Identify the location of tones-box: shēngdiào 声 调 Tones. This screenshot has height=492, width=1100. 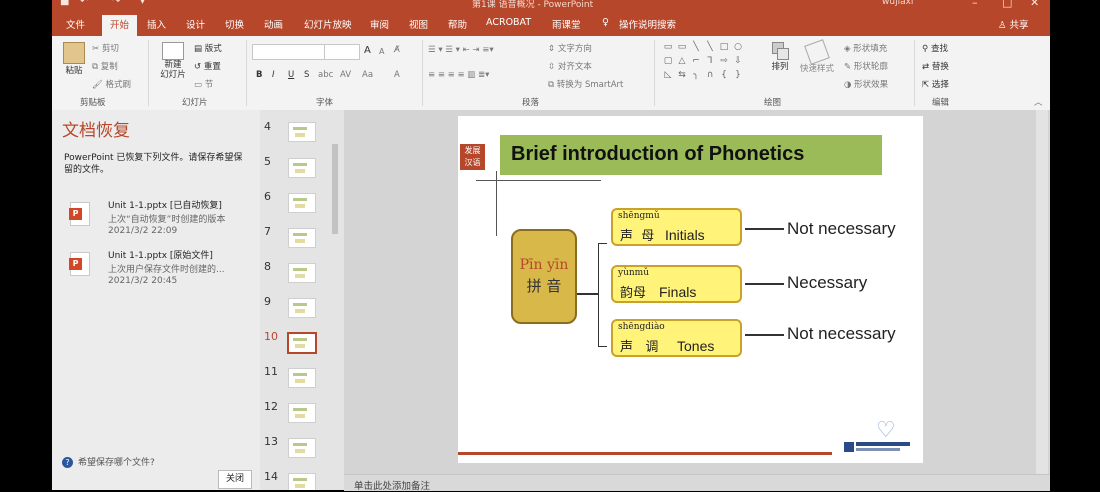
(676, 338).